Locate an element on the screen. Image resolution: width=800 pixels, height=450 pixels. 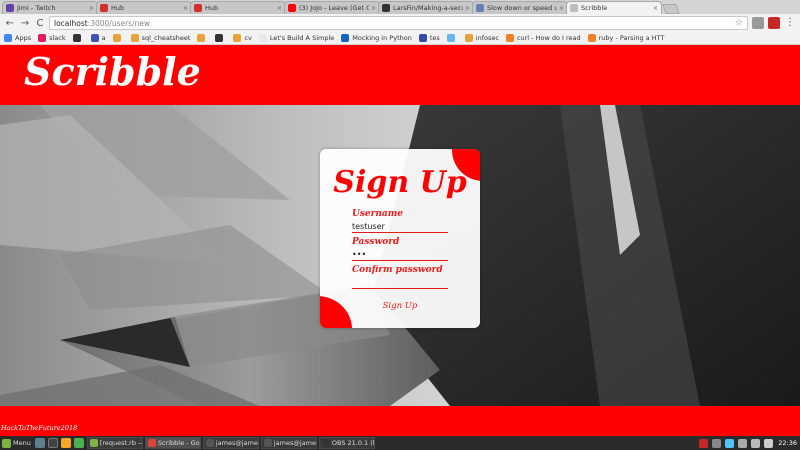
tab-title: Hub is located at coordinates (212, 8).